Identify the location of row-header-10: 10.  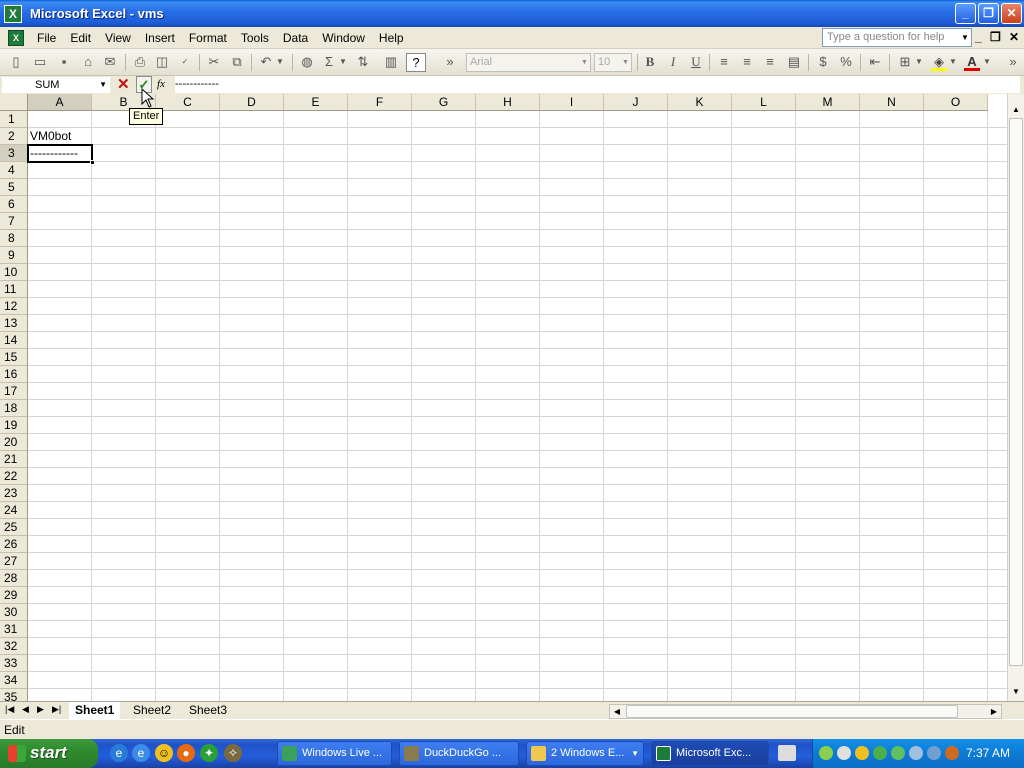
(14, 272).